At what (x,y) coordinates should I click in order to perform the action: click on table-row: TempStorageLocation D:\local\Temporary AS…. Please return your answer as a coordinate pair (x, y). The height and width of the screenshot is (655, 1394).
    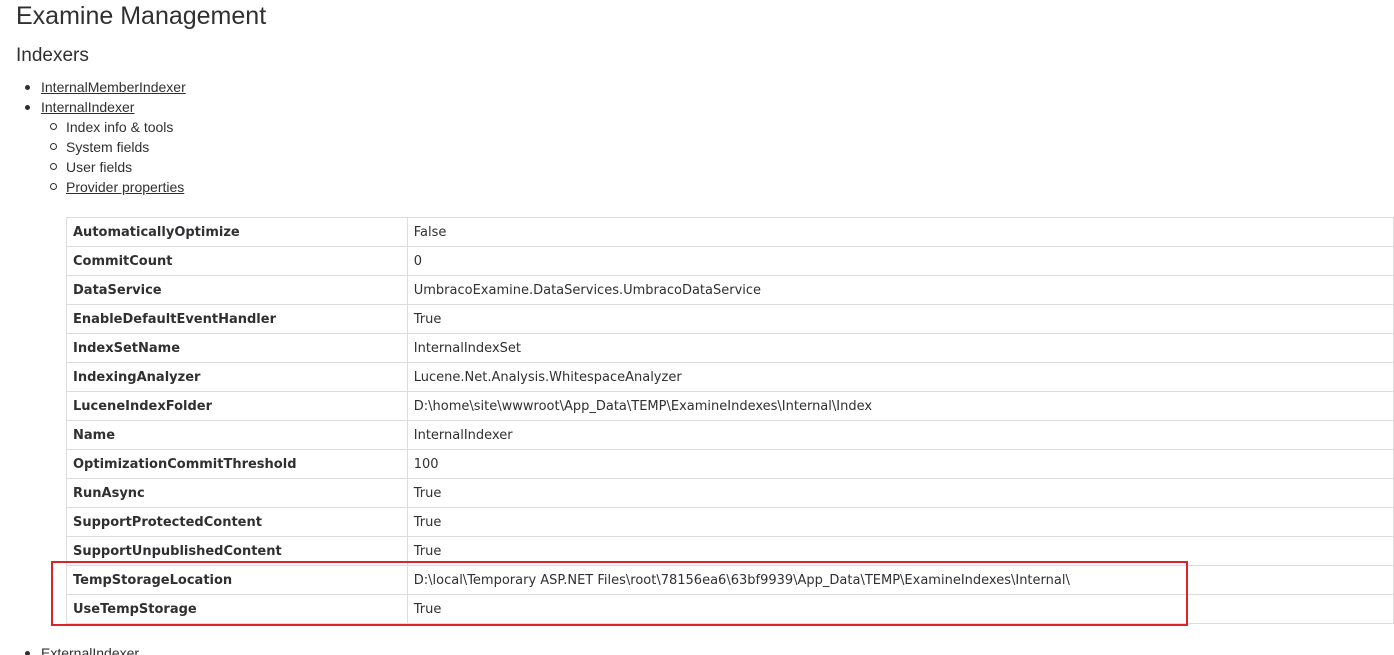
    Looking at the image, I should click on (730, 580).